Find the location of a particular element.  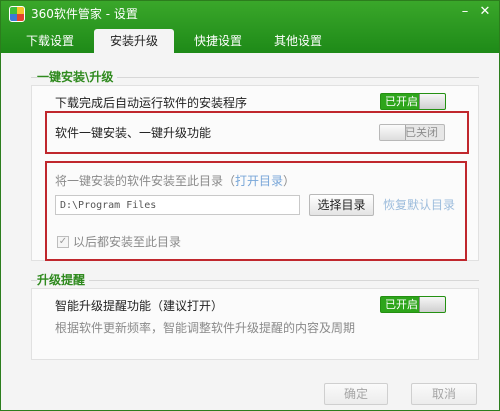

auto-run-toggle: 已开启 is located at coordinates (413, 101).